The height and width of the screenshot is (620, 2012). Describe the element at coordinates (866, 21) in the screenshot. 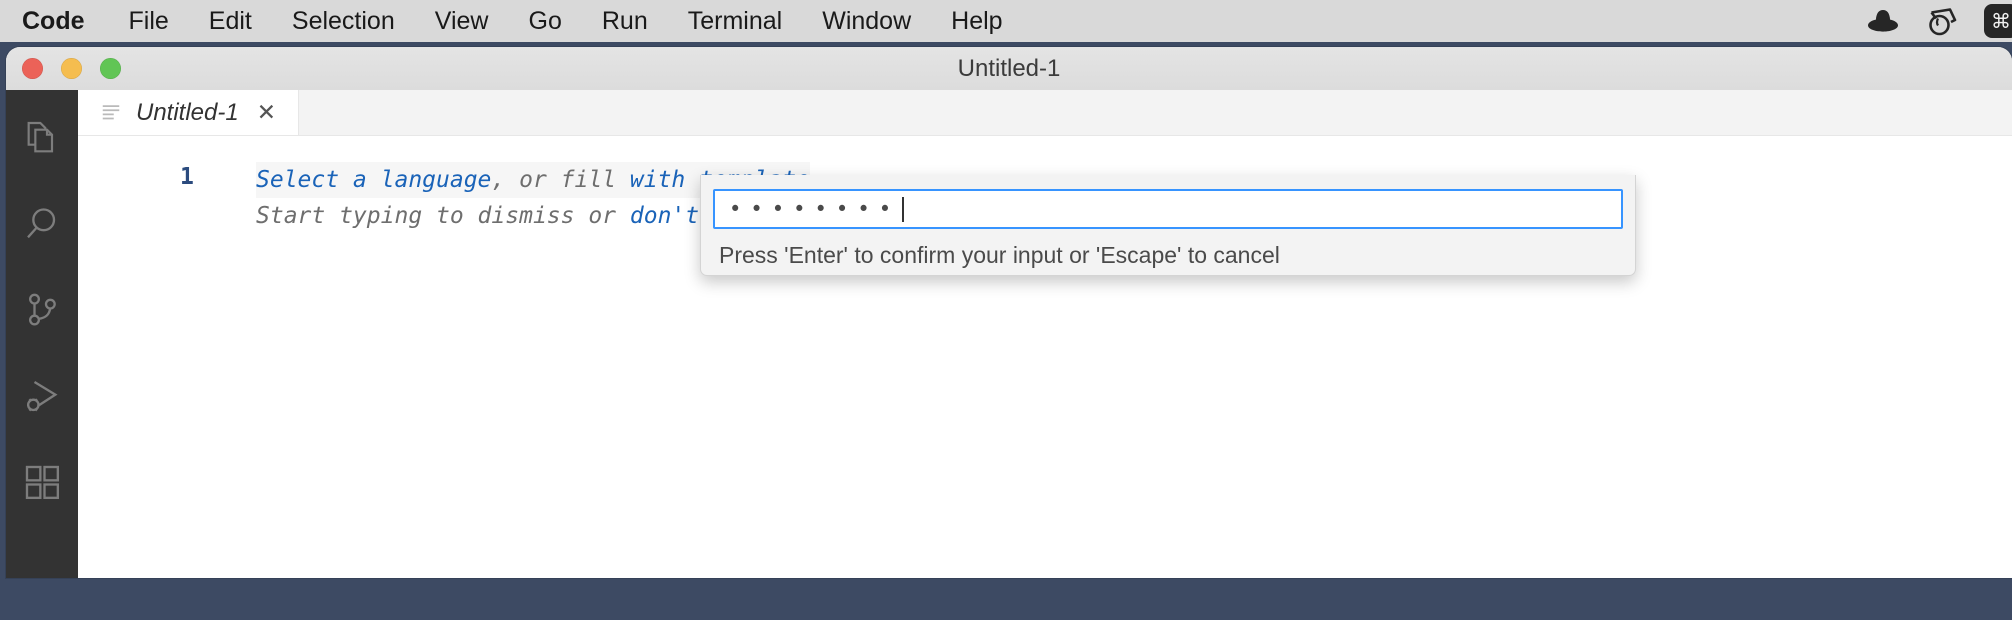

I see `menu-item-window: Window` at that location.